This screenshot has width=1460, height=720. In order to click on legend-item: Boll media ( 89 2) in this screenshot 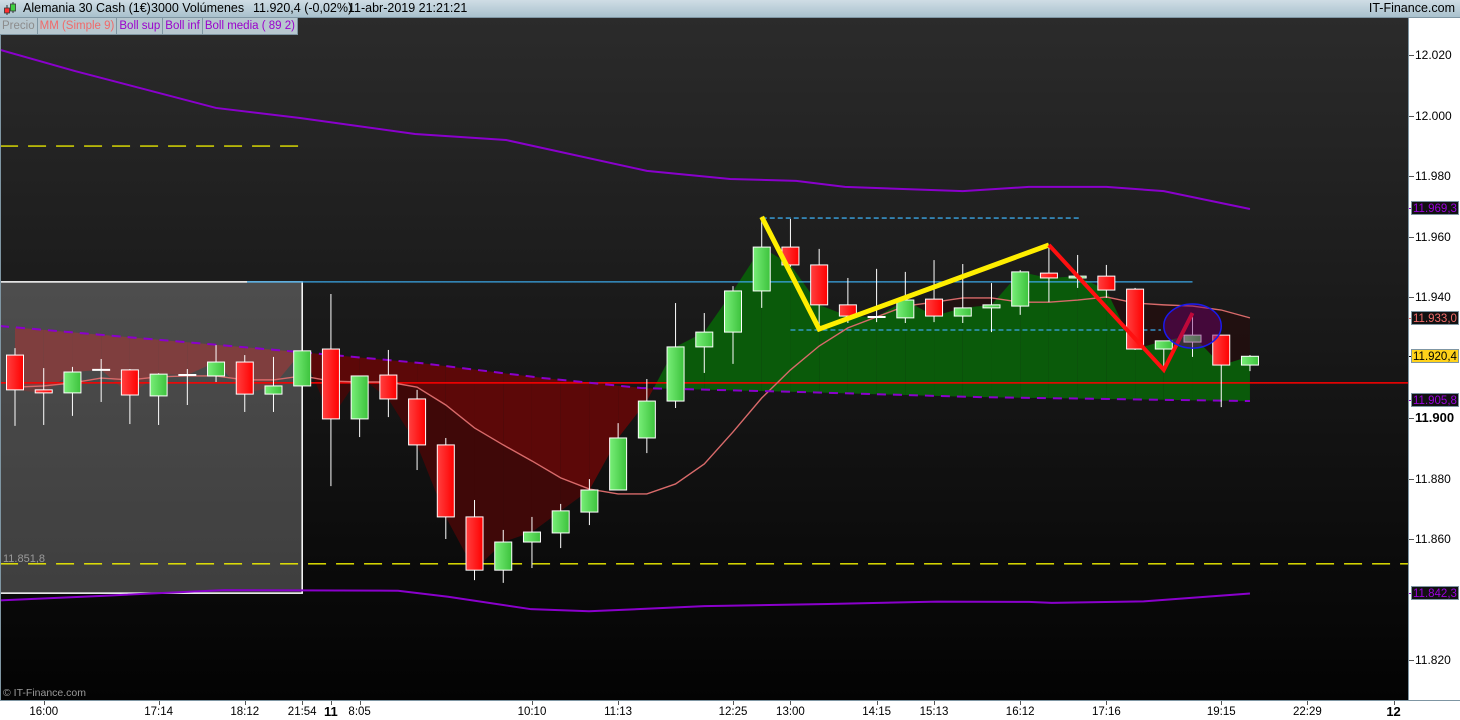, I will do `click(250, 26)`.